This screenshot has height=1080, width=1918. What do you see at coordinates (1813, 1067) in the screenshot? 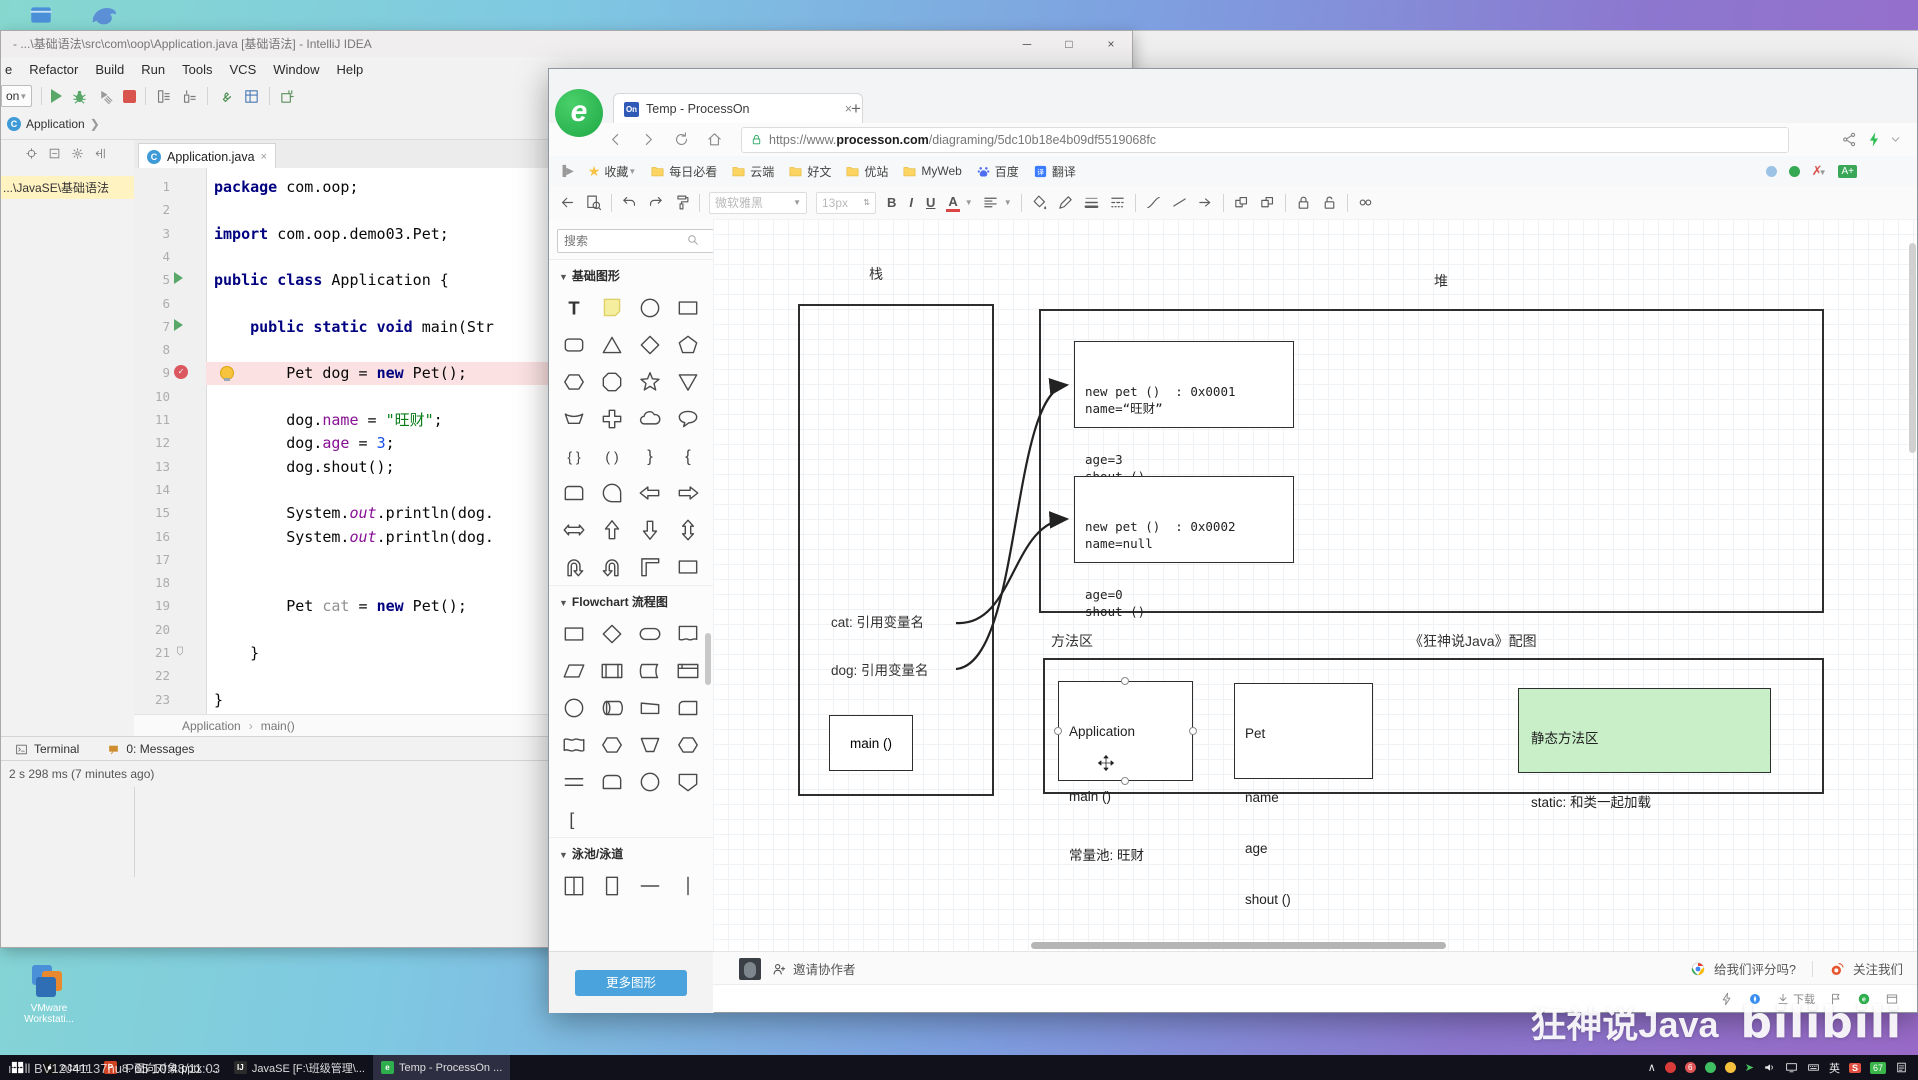
I see `touch-keyboard-icon` at bounding box center [1813, 1067].